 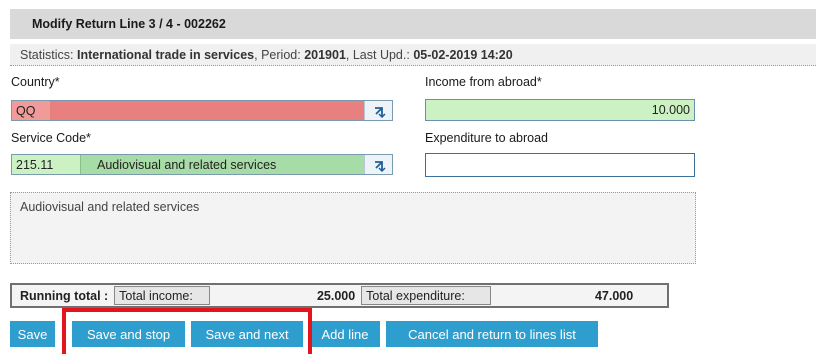 I want to click on last-updated-value: 05-02-2019 14:20, so click(x=463, y=55).